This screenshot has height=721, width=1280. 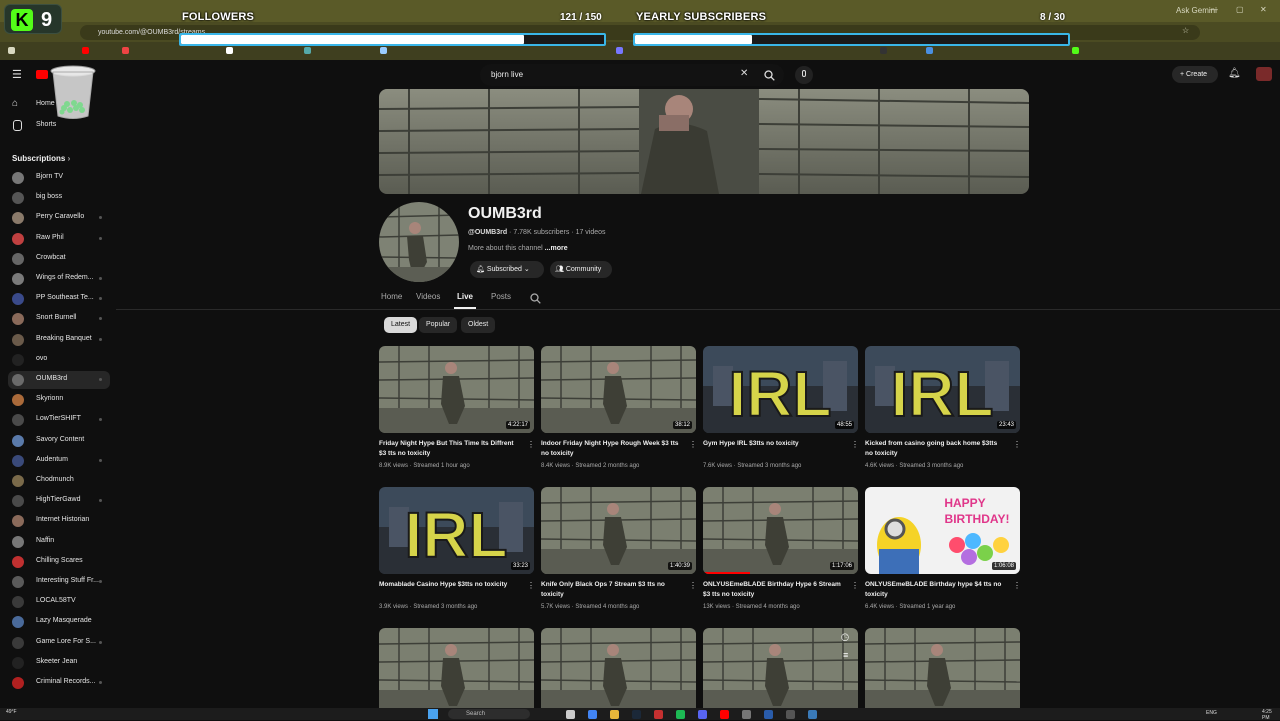 What do you see at coordinates (1240, 9) in the screenshot?
I see `maximize-button: ▢` at bounding box center [1240, 9].